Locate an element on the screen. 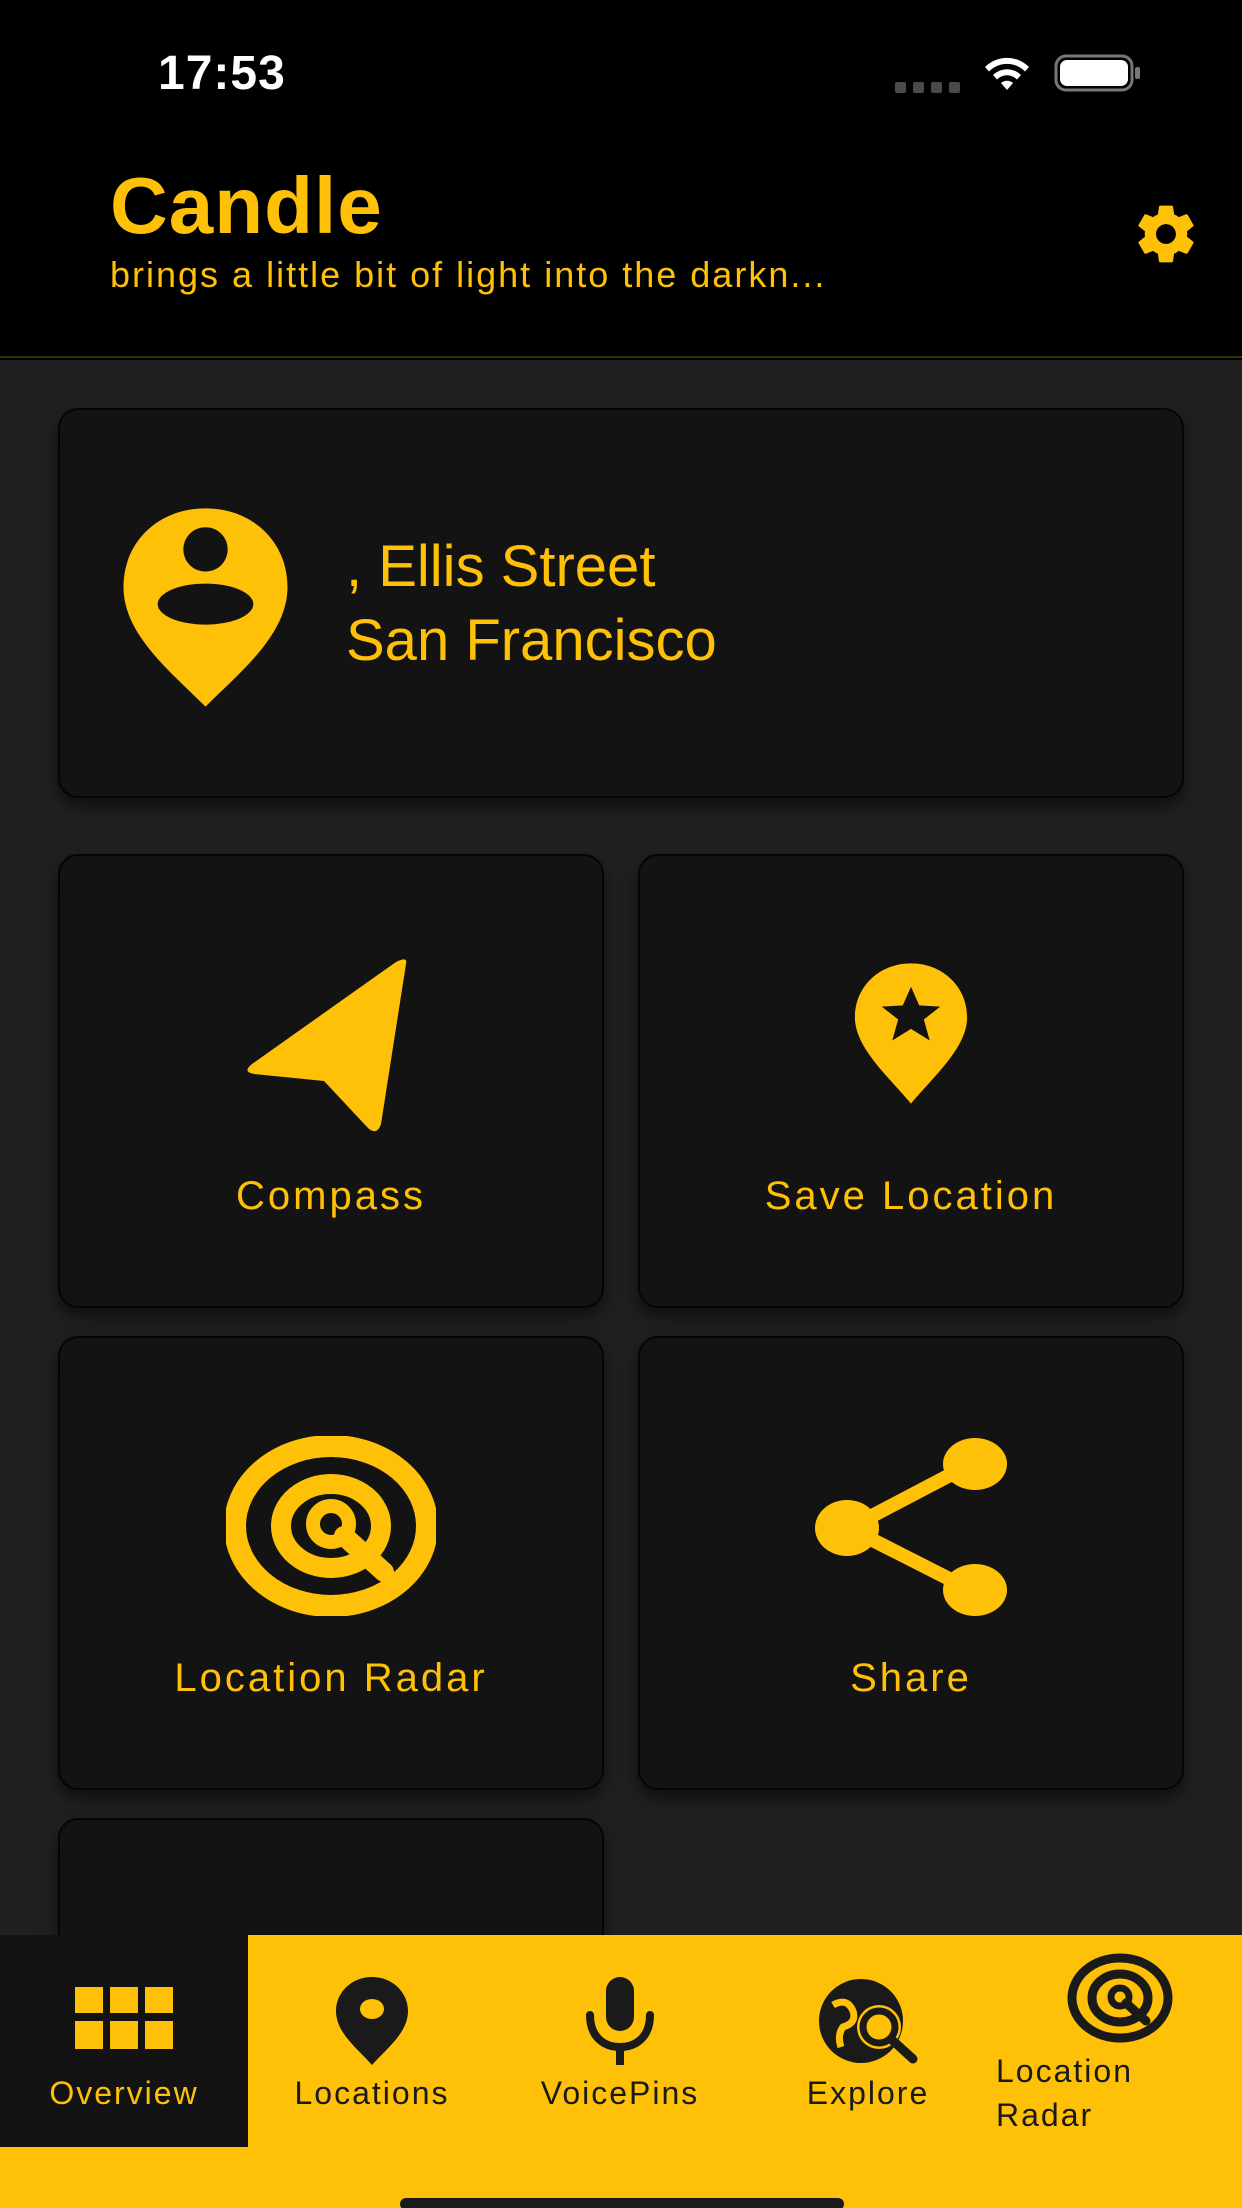  cellular-signal-icon is located at coordinates (927, 87).